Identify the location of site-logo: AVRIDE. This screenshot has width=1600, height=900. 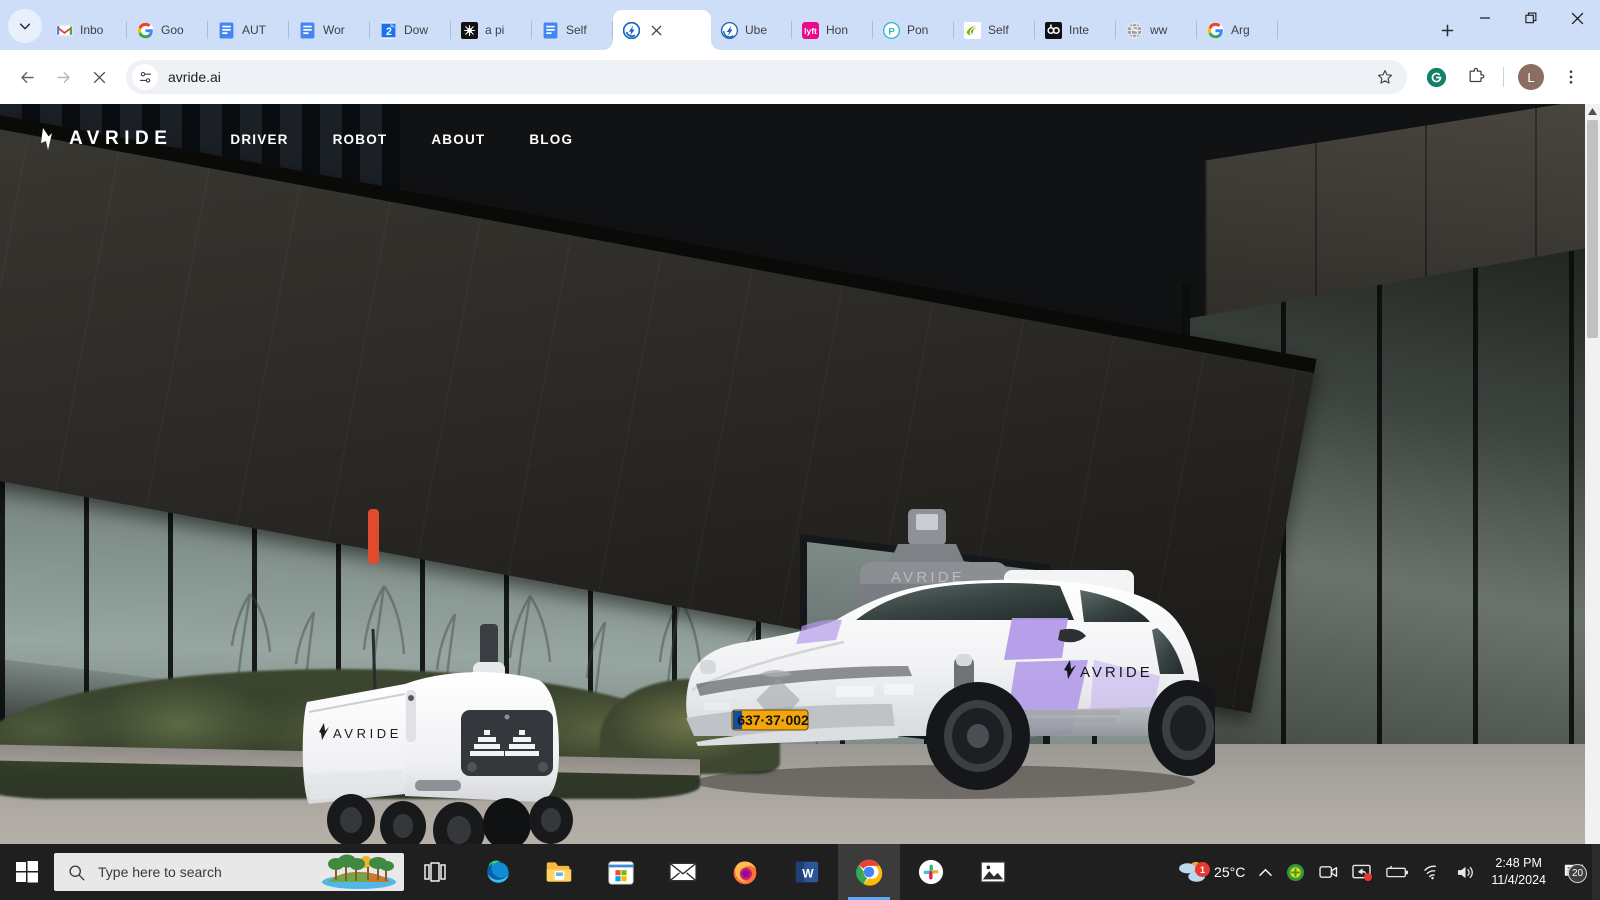
(106, 139).